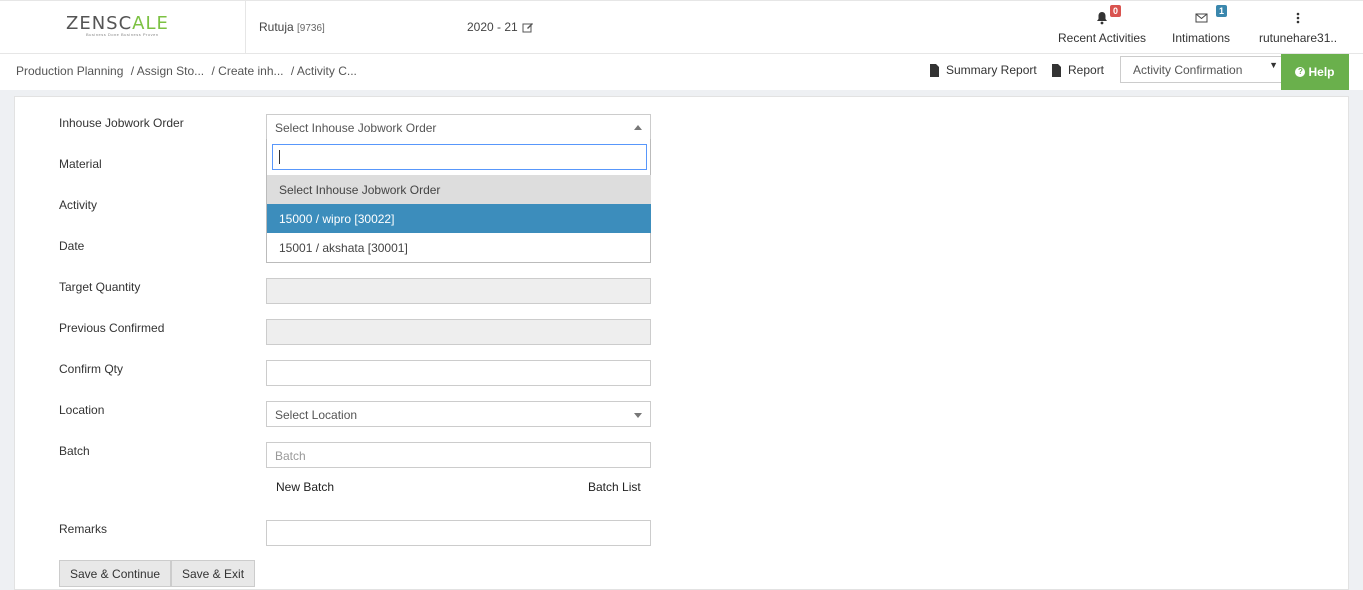 The height and width of the screenshot is (590, 1363). What do you see at coordinates (139, 23) in the screenshot?
I see `logo-text-accent: A` at bounding box center [139, 23].